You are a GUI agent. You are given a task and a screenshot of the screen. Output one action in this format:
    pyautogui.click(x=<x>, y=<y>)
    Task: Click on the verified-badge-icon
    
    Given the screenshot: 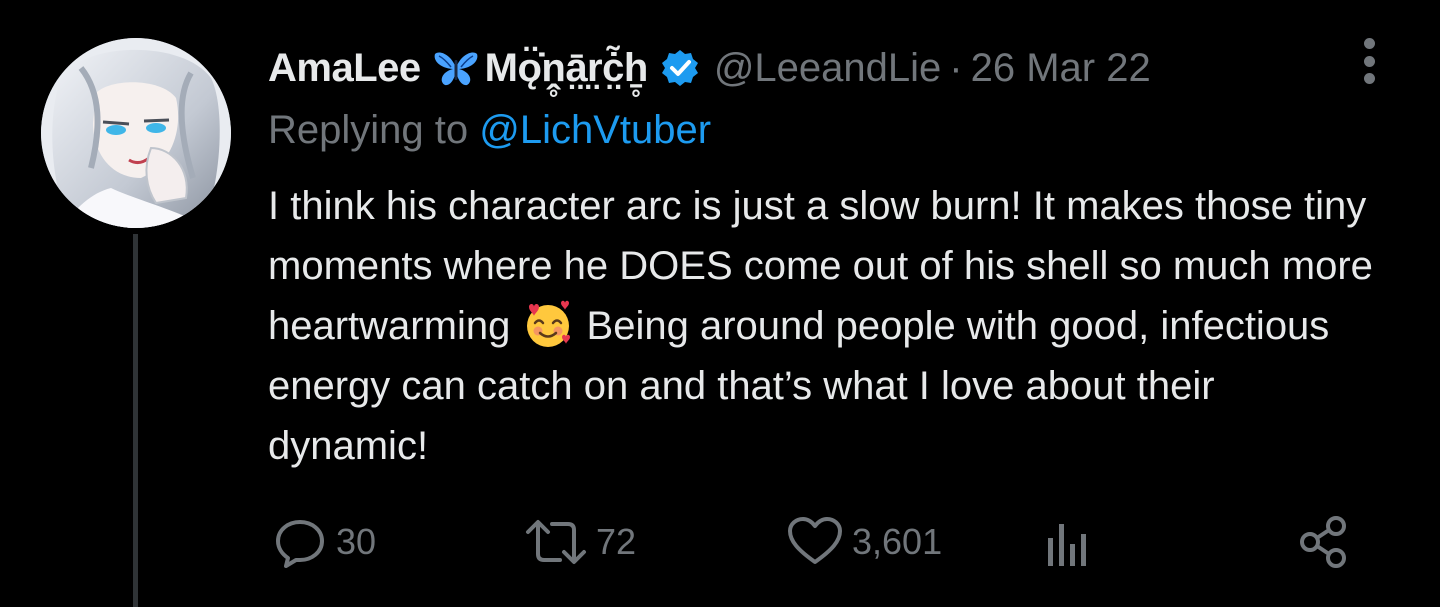 What is the action you would take?
    pyautogui.click(x=680, y=68)
    